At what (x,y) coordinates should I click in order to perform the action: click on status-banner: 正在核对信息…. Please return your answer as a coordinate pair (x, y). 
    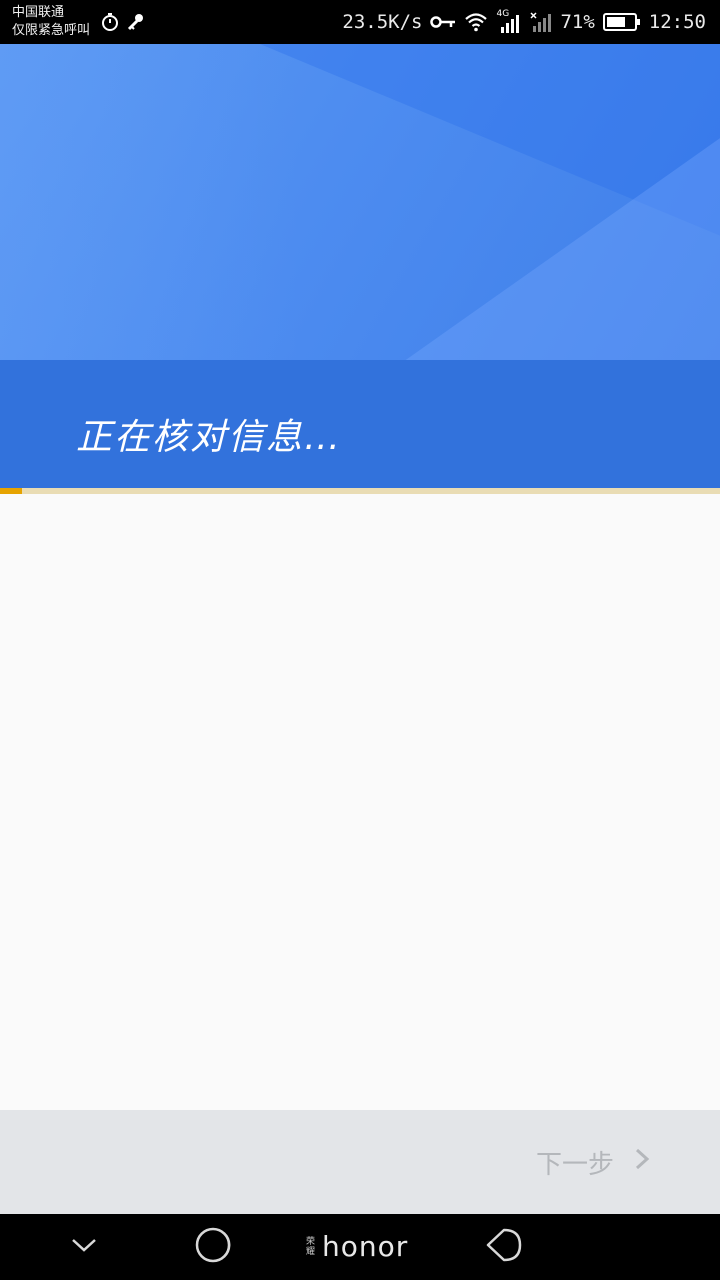
    Looking at the image, I should click on (360, 424).